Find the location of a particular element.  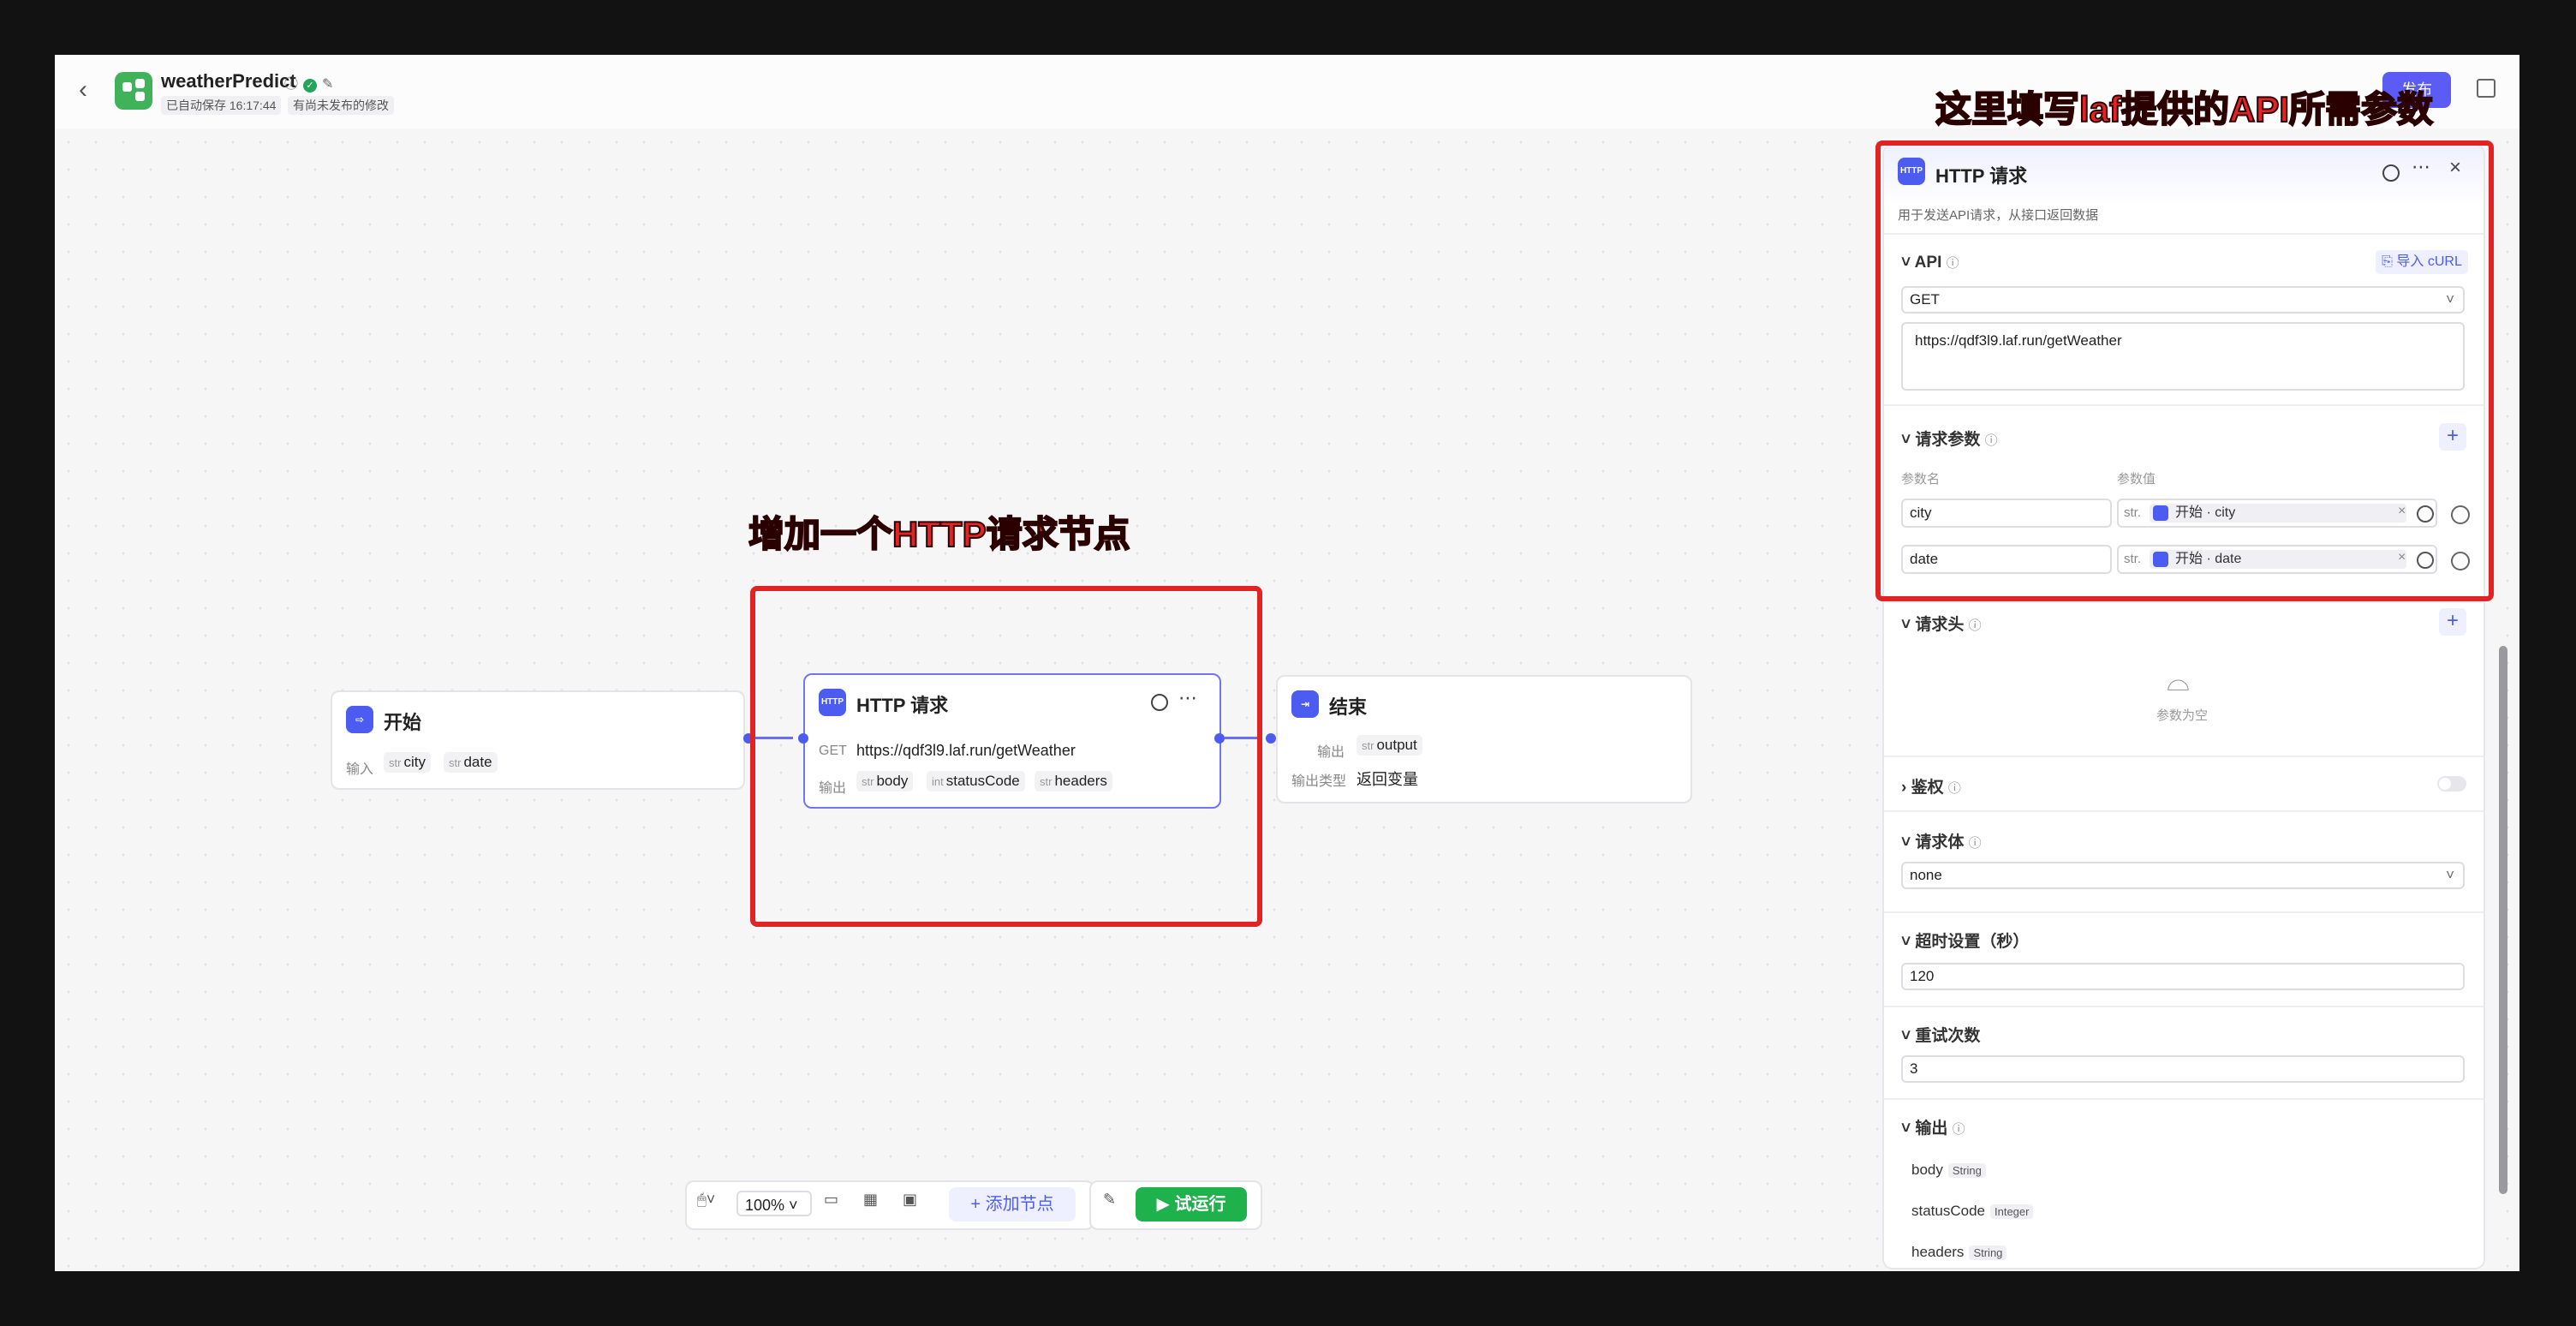

headers-empty-text: 参数为空 is located at coordinates (2182, 715).